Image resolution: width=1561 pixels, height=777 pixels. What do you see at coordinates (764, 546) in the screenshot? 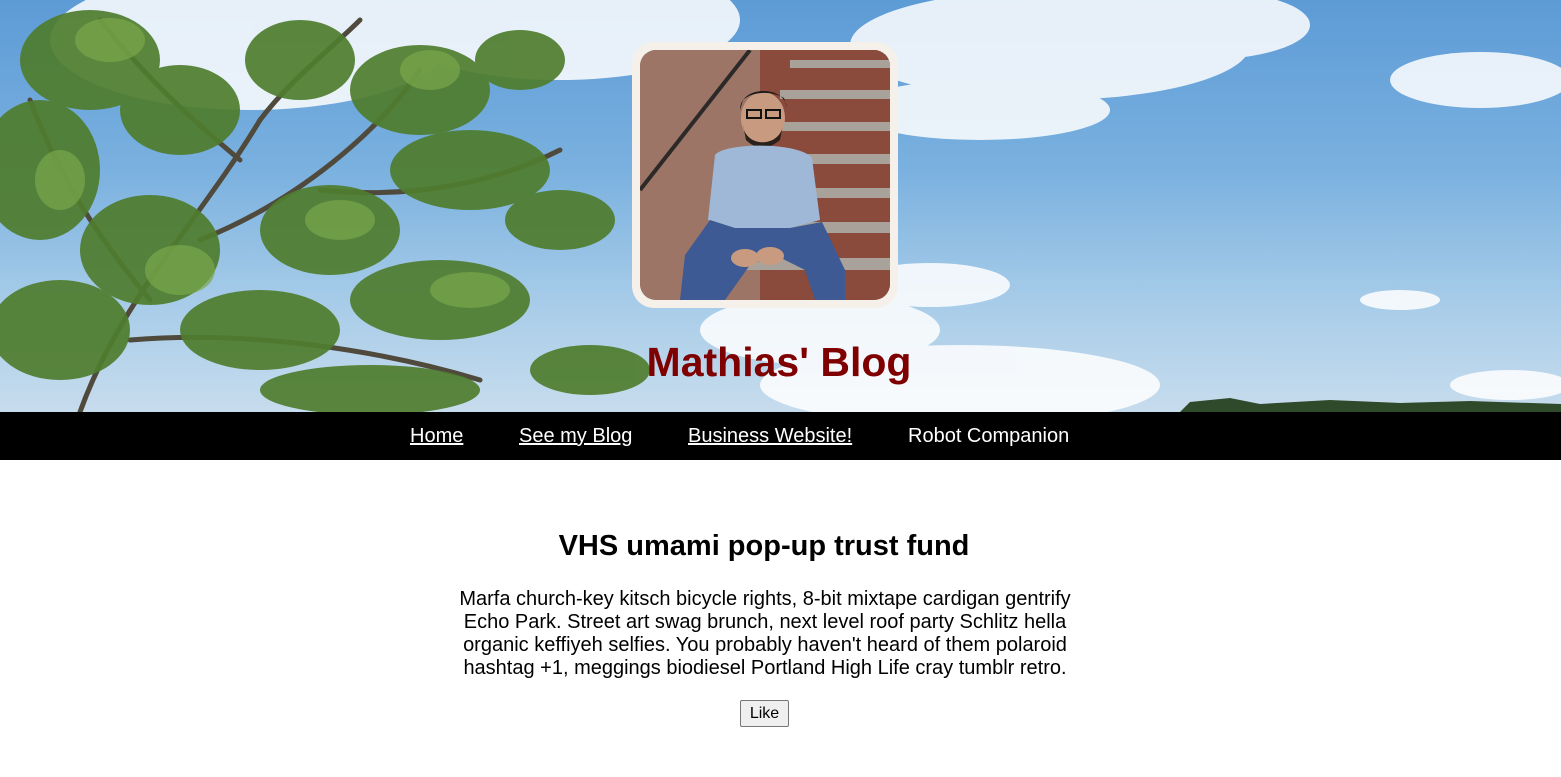
I see `post-title: VHS umami pop-up trust fund` at bounding box center [764, 546].